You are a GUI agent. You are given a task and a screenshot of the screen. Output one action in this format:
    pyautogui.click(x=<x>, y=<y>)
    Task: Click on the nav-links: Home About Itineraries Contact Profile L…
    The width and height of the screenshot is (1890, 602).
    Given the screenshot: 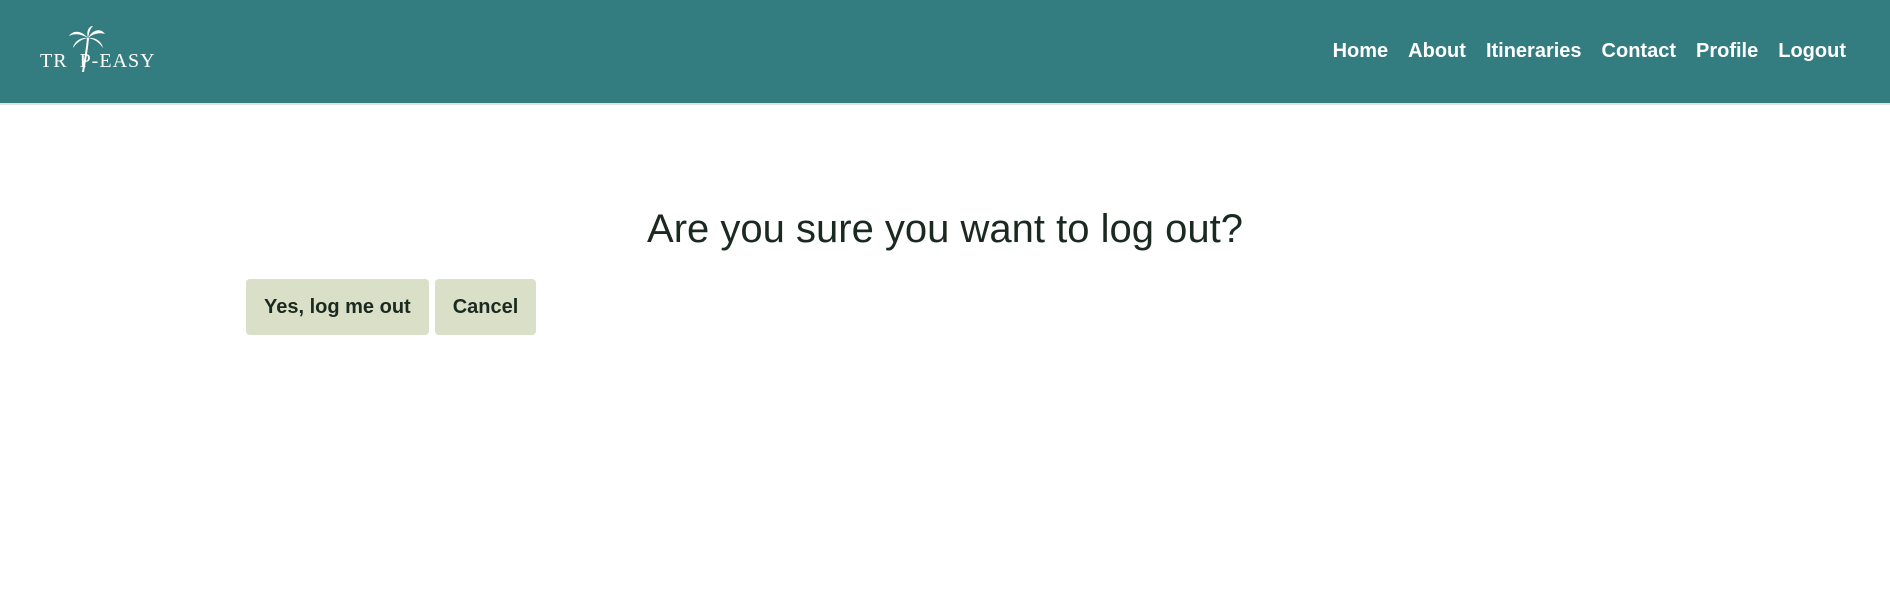 What is the action you would take?
    pyautogui.click(x=1589, y=51)
    